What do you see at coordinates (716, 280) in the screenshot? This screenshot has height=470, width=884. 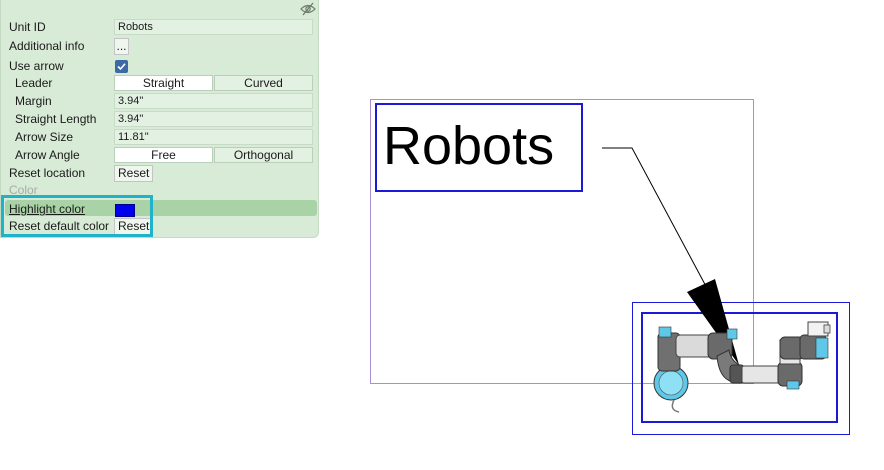 I see `annotation-overlay` at bounding box center [716, 280].